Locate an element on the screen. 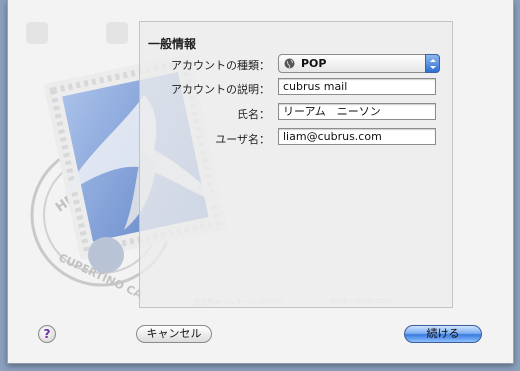 The height and width of the screenshot is (371, 520). up-down-arrows-icon is located at coordinates (432, 63).